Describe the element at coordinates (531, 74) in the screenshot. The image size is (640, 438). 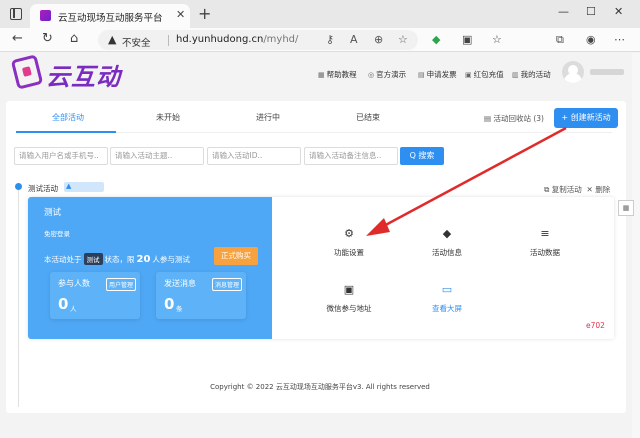
I see `nav-my-activities: ▥ 我的活动` at that location.